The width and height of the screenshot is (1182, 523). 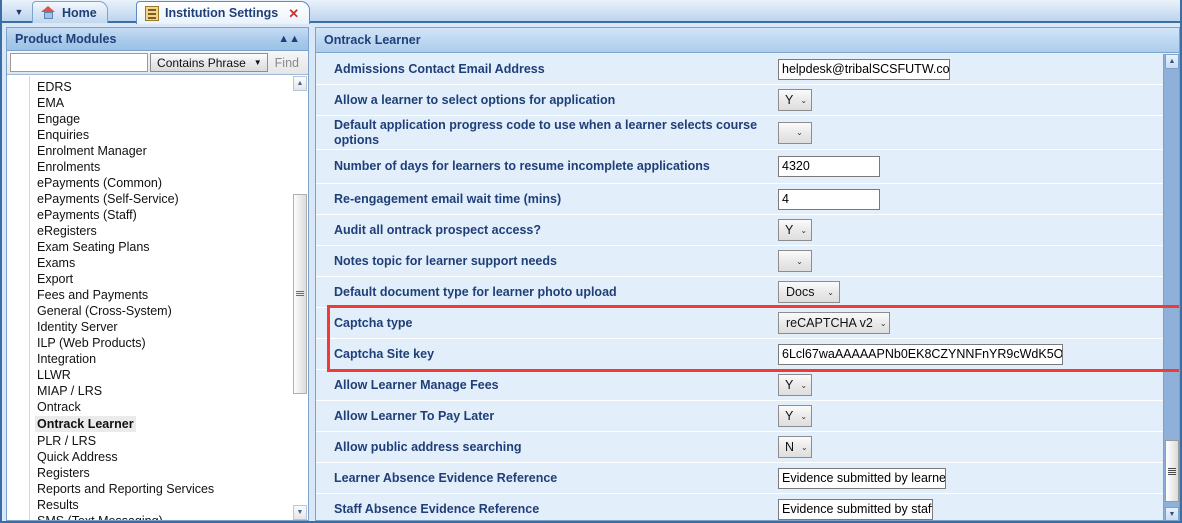 What do you see at coordinates (971, 478) in the screenshot?
I see `setting-control-cell: Evidence submitted by learner` at bounding box center [971, 478].